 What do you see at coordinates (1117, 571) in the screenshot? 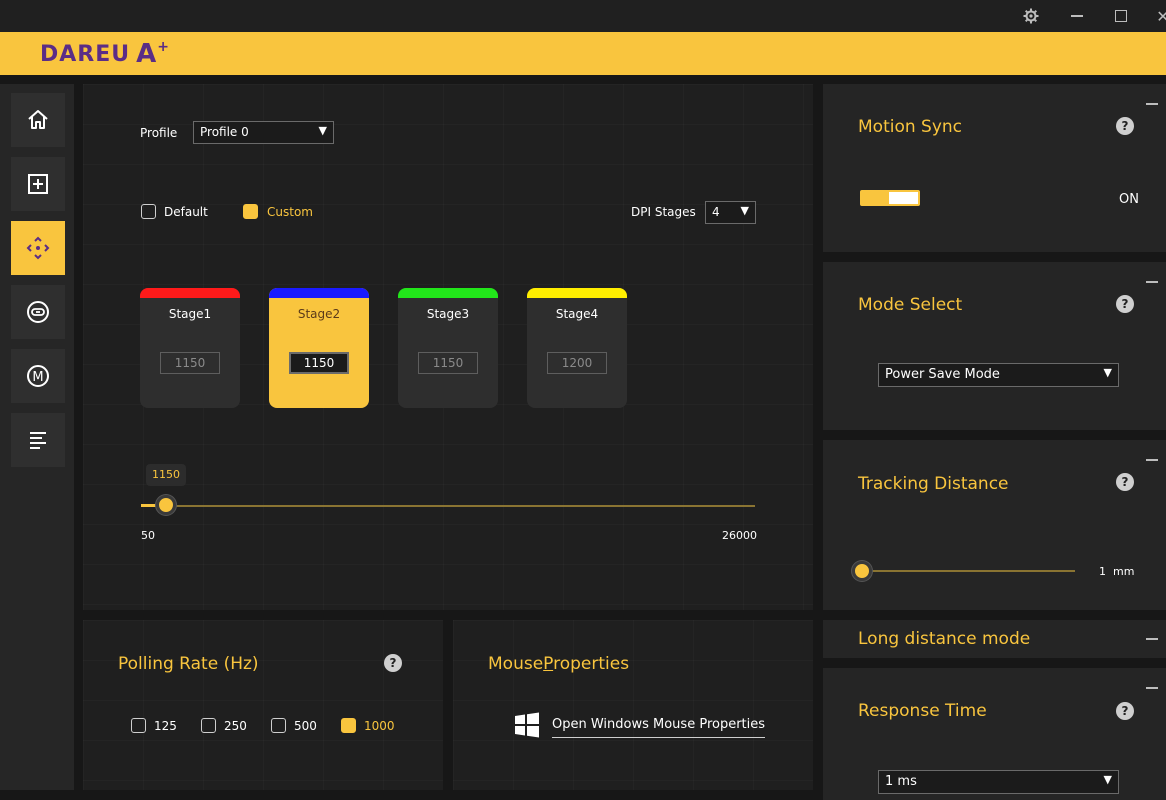
I see `tracking-value: 1 mm` at bounding box center [1117, 571].